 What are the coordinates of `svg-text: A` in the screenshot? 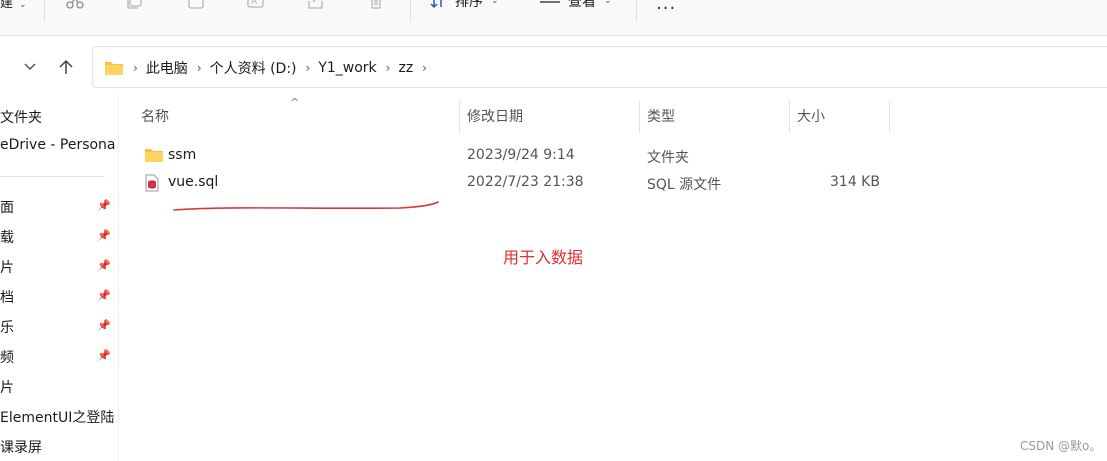 It's located at (254, 3).